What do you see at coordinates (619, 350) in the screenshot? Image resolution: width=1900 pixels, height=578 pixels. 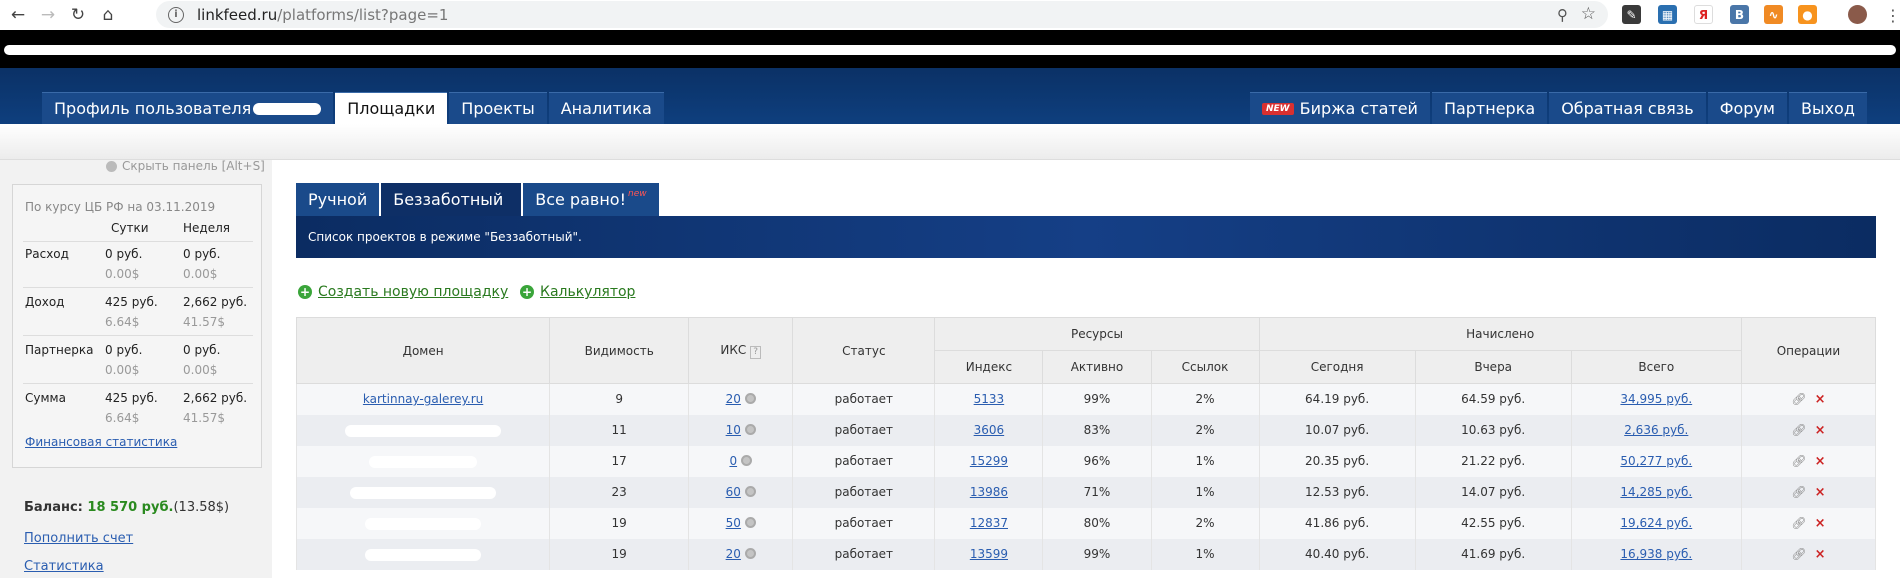 I see `col-visibility: Видимость` at bounding box center [619, 350].